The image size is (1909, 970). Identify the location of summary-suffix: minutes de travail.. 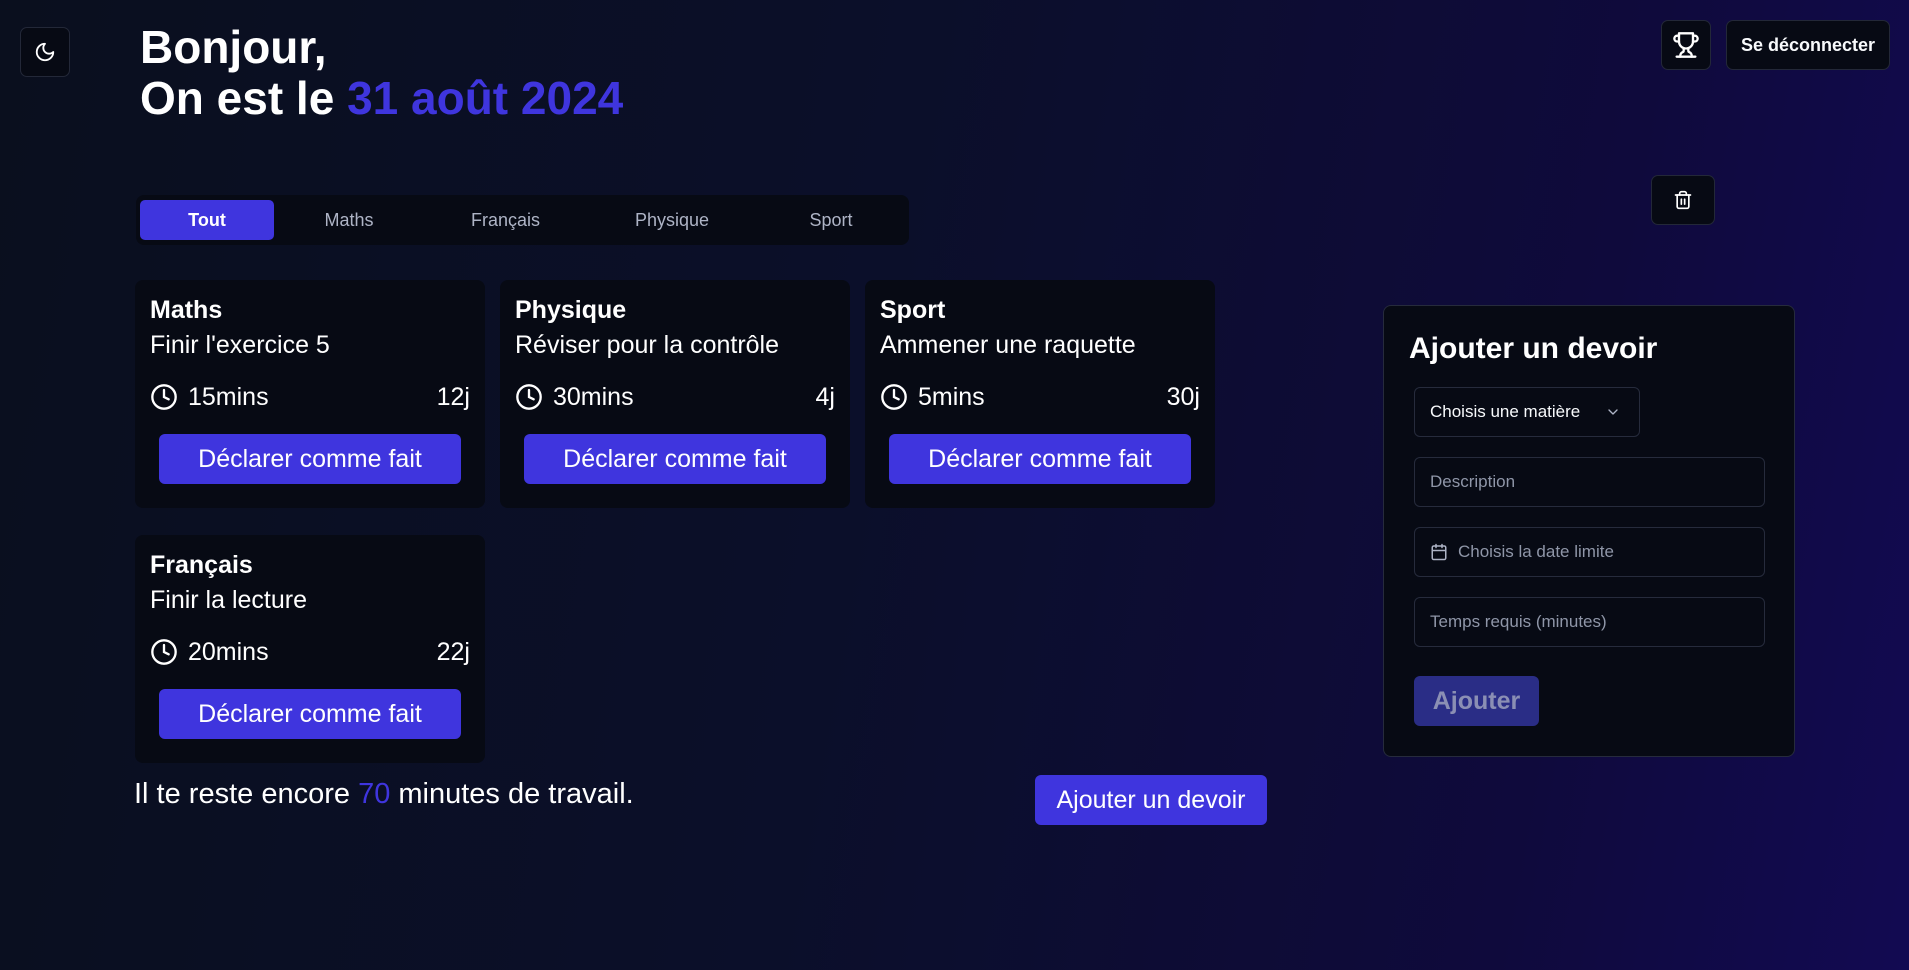
(516, 794).